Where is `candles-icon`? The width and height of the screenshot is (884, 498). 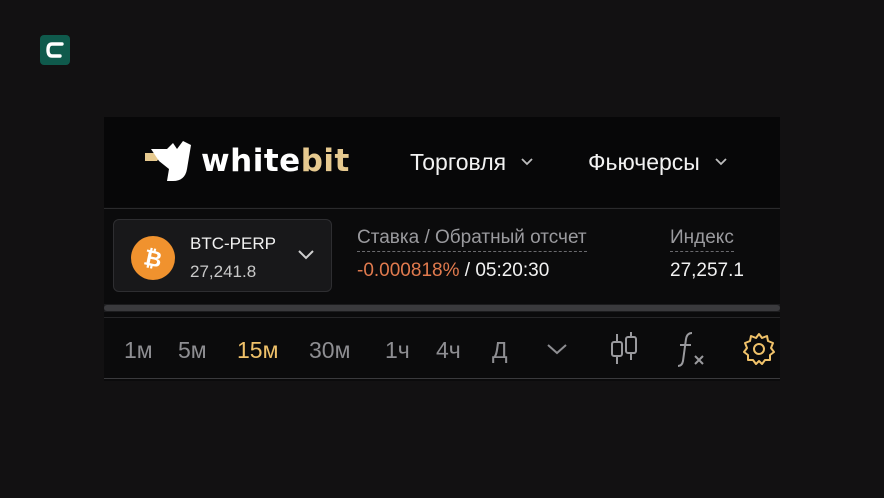 candles-icon is located at coordinates (624, 351).